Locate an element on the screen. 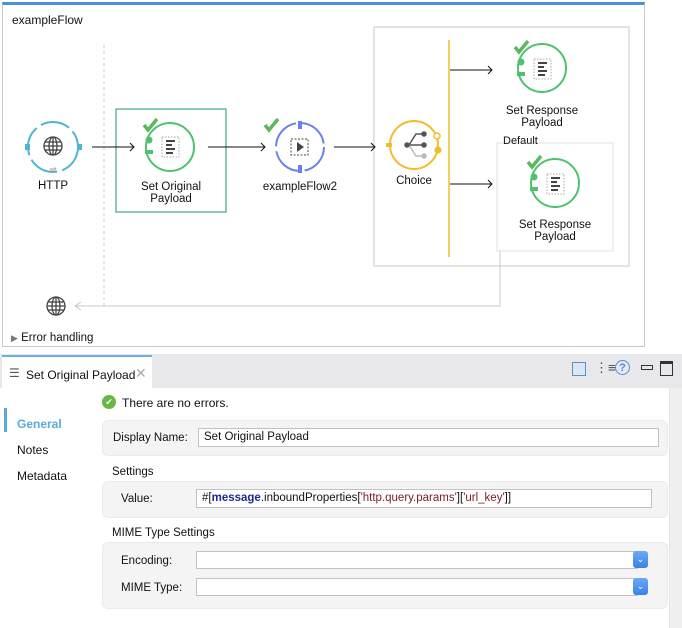  display-name-group: Display Name: Set Original Payload is located at coordinates (385, 438).